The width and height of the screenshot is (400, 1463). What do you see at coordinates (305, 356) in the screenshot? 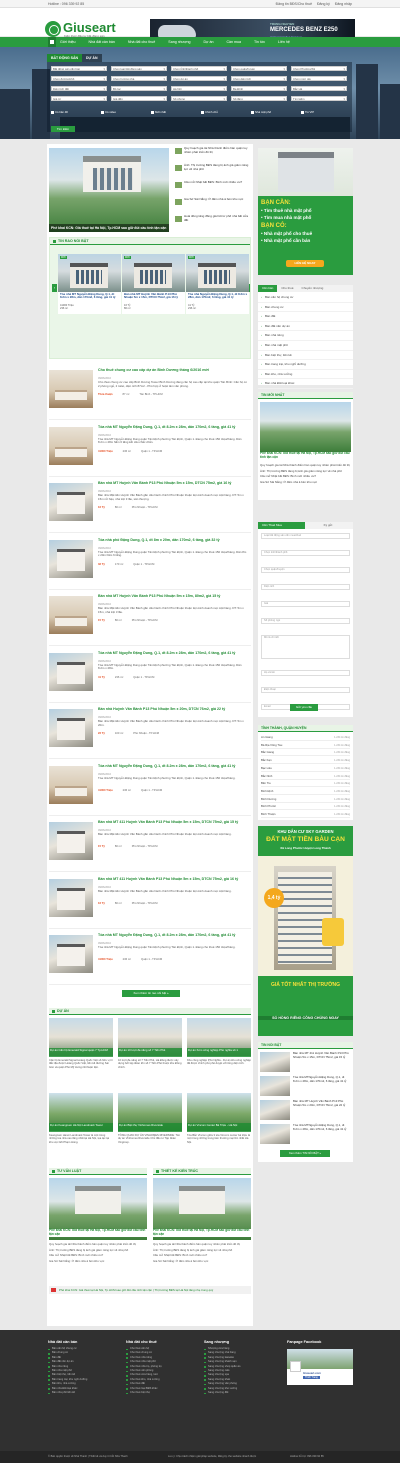
I see `category-link: Bán biệt thự, liền kề` at bounding box center [305, 356].